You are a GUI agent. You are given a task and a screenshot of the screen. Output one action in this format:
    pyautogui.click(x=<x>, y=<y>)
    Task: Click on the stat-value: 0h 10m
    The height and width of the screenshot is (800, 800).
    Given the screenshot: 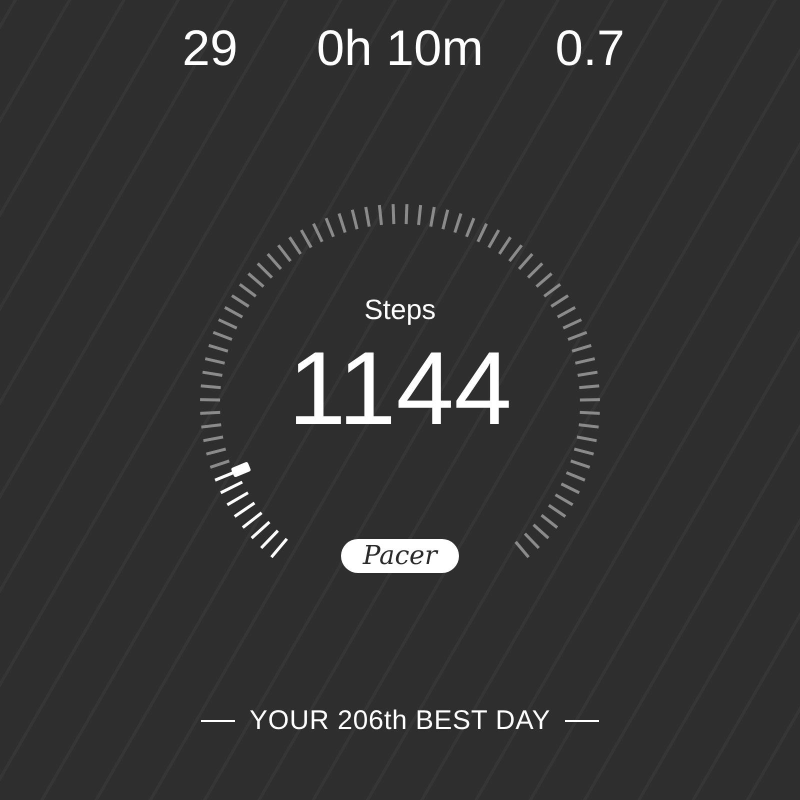 What is the action you would take?
    pyautogui.click(x=400, y=48)
    